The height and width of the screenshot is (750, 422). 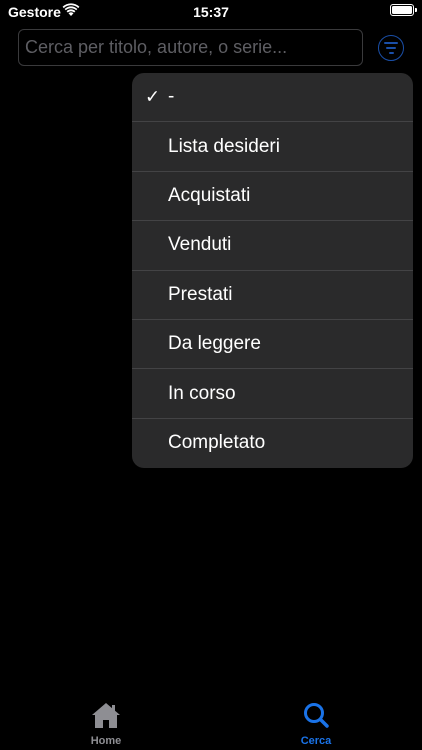 What do you see at coordinates (153, 96) in the screenshot?
I see `checkmark-icon: ✓` at bounding box center [153, 96].